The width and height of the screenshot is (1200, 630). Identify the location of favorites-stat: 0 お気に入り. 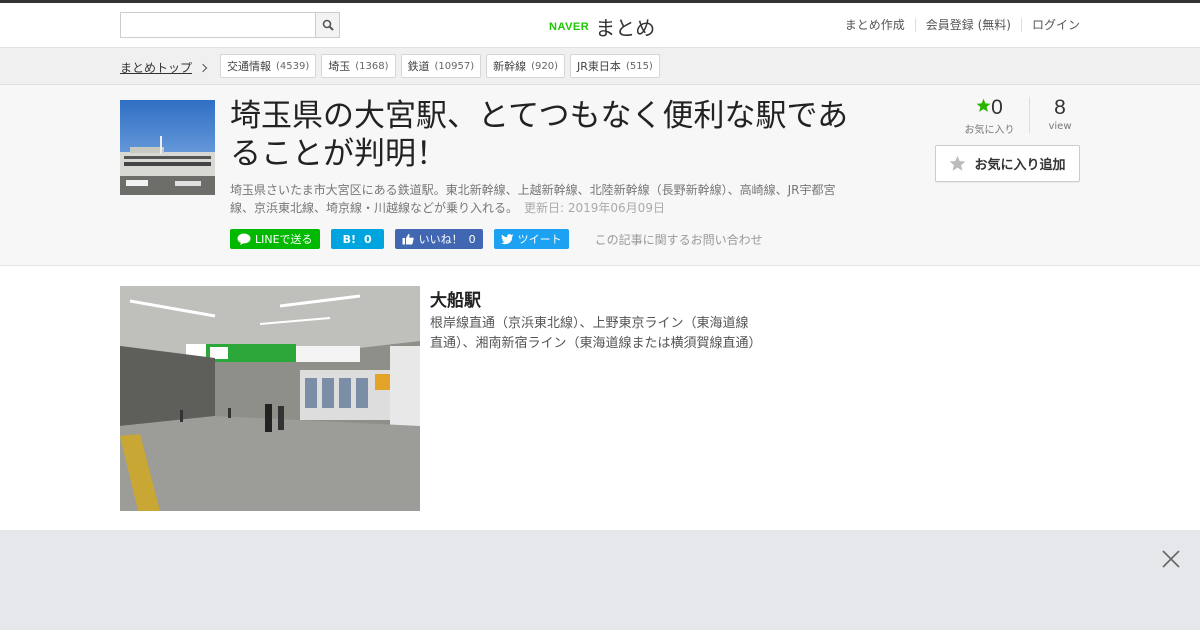
(990, 116).